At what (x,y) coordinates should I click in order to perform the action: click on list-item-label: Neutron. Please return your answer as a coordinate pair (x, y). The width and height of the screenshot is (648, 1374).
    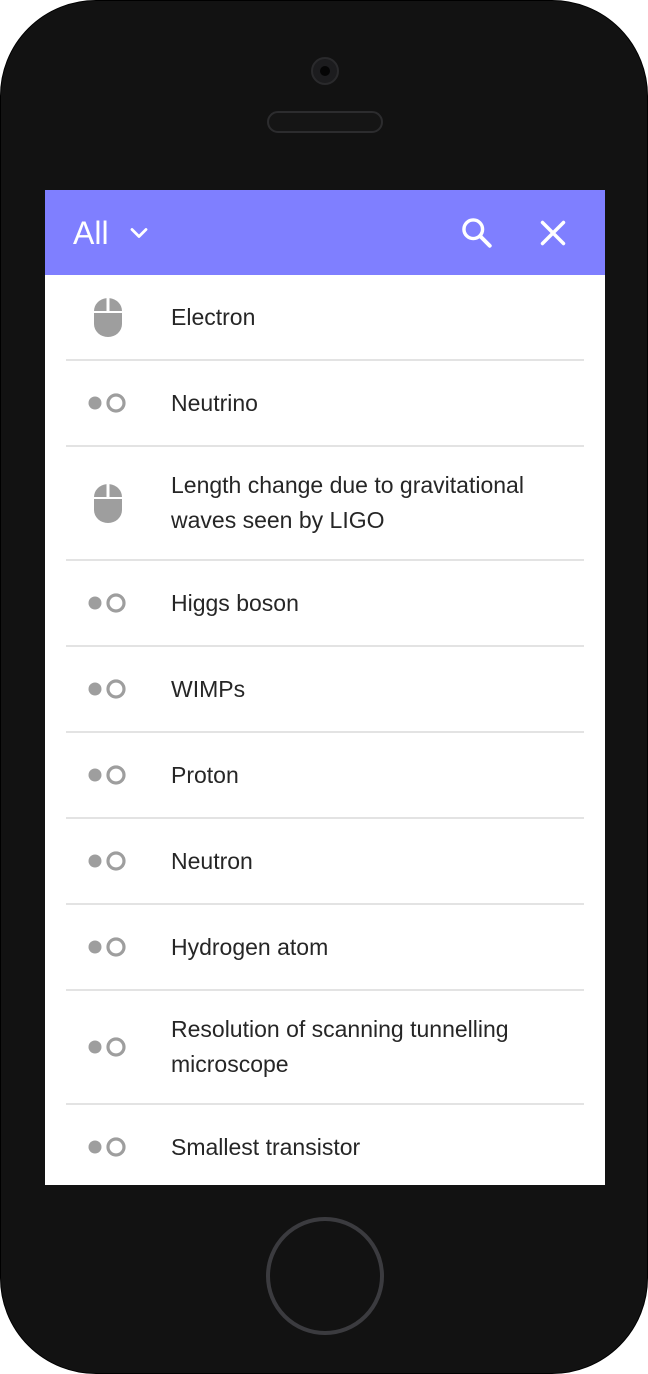
    Looking at the image, I should click on (212, 860).